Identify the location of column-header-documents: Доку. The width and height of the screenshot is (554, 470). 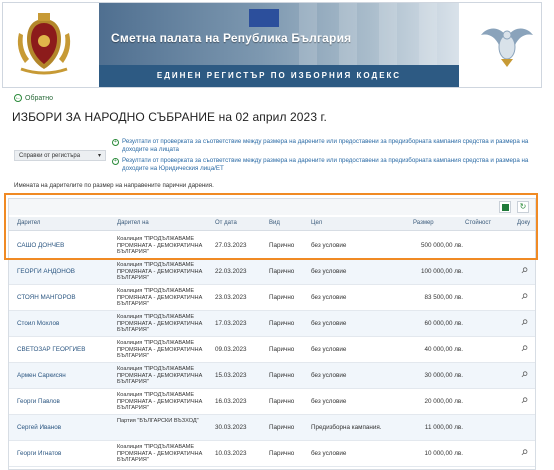
(523, 223).